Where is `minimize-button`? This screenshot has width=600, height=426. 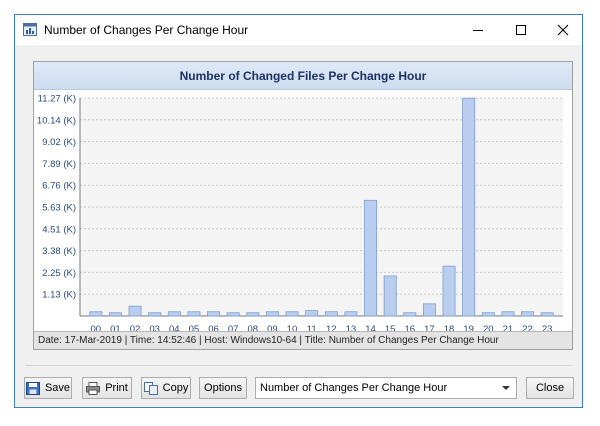
minimize-button is located at coordinates (478, 30).